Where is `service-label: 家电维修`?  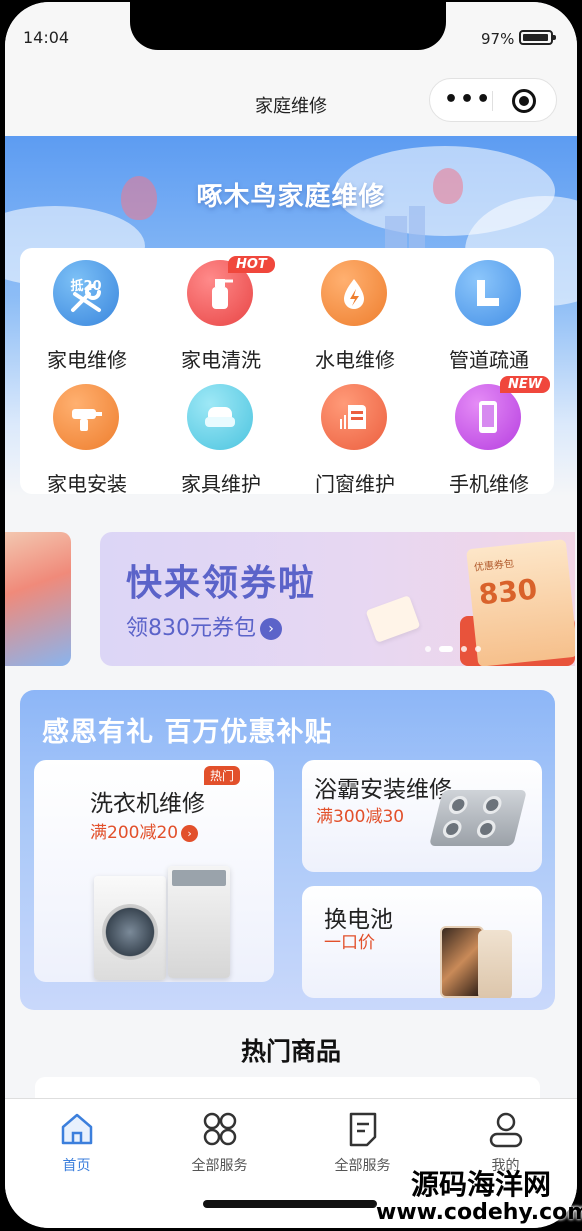
service-label: 家电维修 is located at coordinates (87, 360).